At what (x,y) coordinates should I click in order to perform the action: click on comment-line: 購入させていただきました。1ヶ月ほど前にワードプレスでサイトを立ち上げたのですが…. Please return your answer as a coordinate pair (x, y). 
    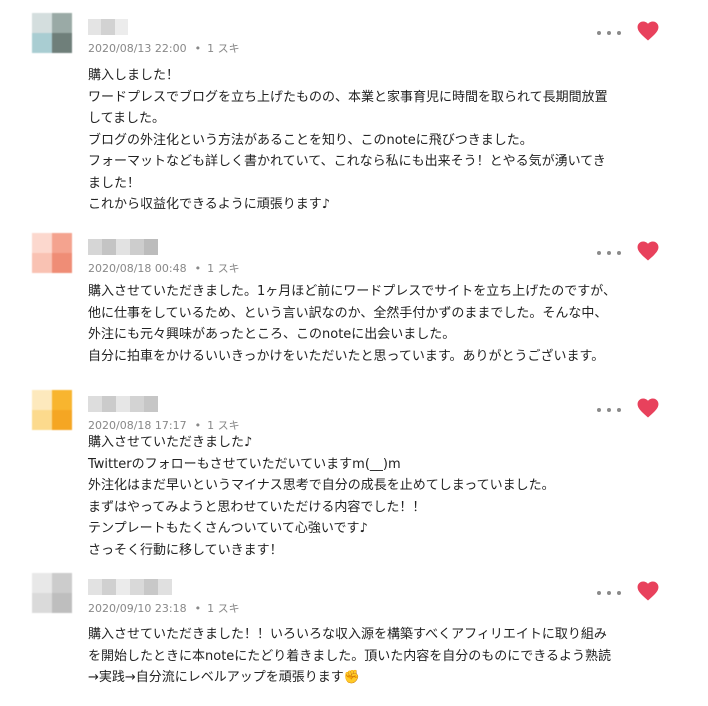
    Looking at the image, I should click on (352, 291).